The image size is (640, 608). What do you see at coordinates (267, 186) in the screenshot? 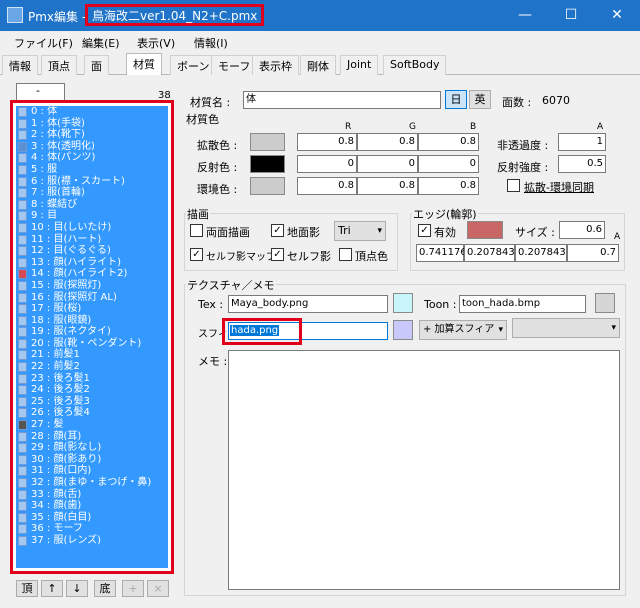
I see `ambient-color-swatch` at bounding box center [267, 186].